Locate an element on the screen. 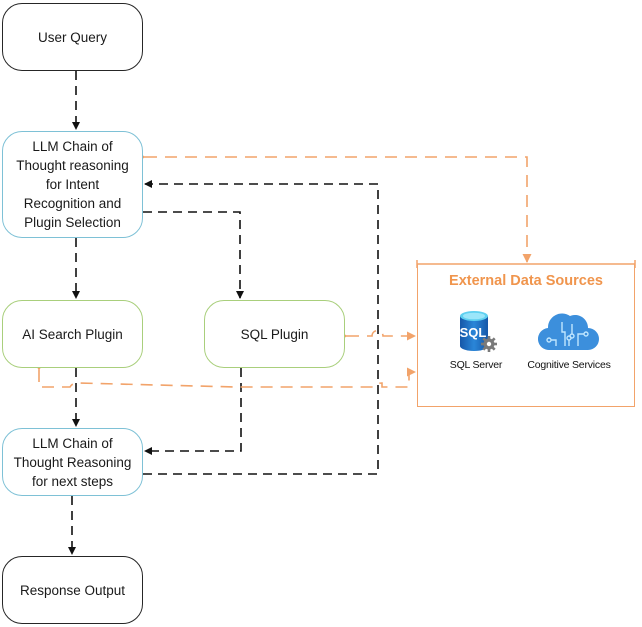 The image size is (642, 627). response-output-label: Response Output is located at coordinates (72, 590).